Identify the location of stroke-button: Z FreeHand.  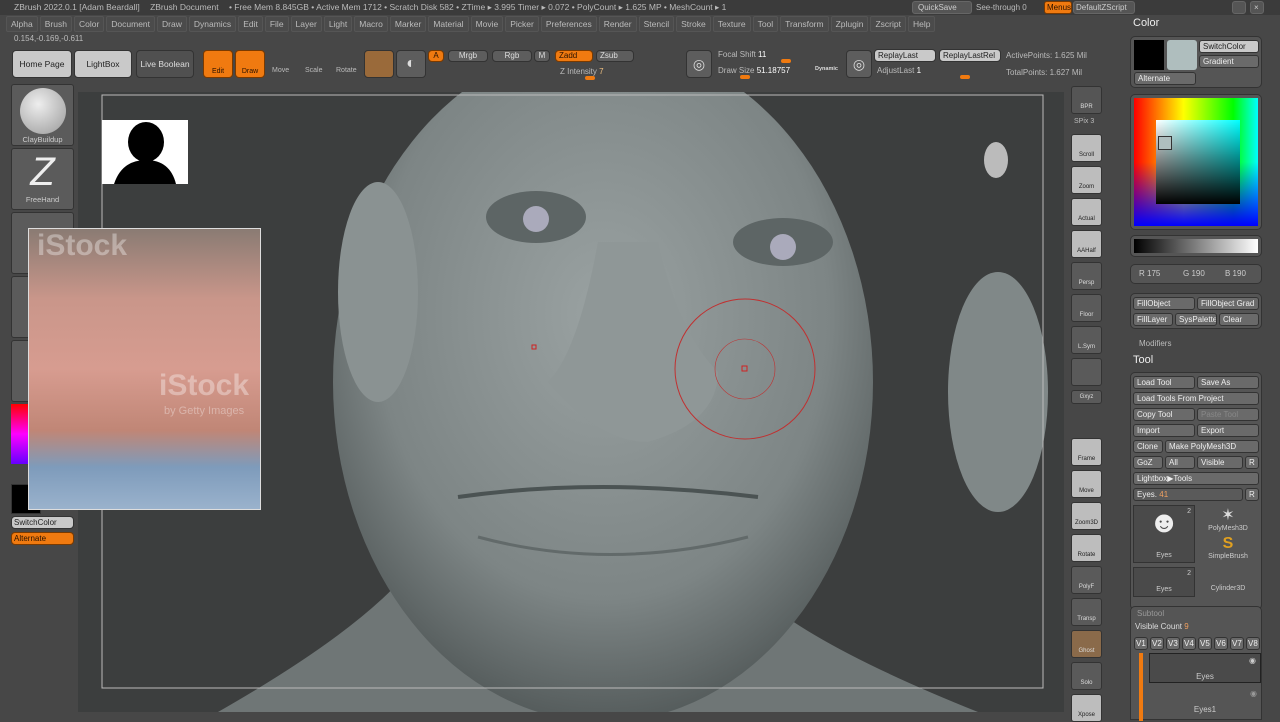
(42, 179).